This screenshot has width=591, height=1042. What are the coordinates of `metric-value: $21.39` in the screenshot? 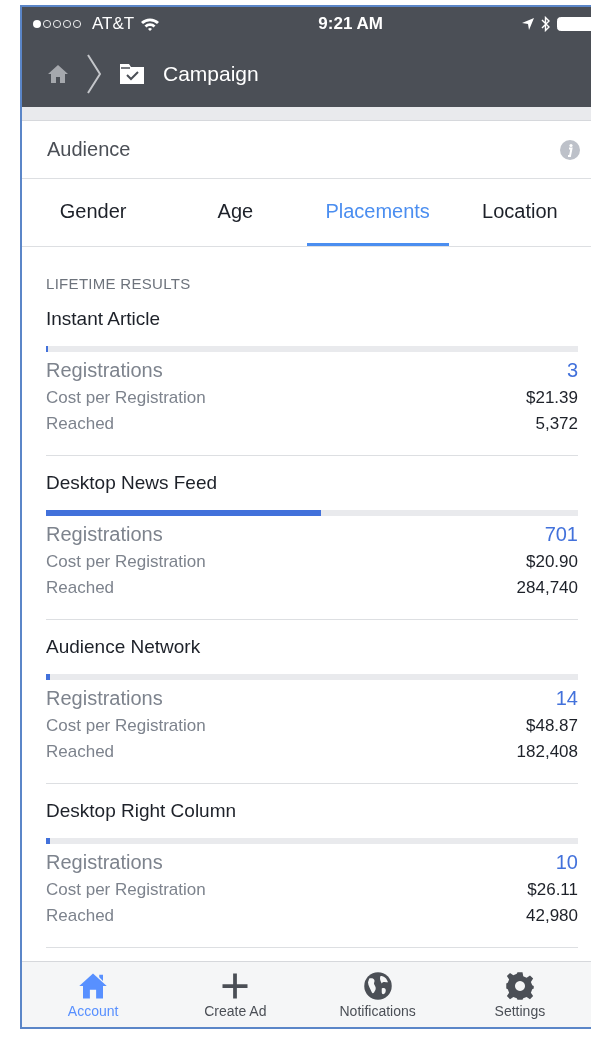 It's located at (552, 398).